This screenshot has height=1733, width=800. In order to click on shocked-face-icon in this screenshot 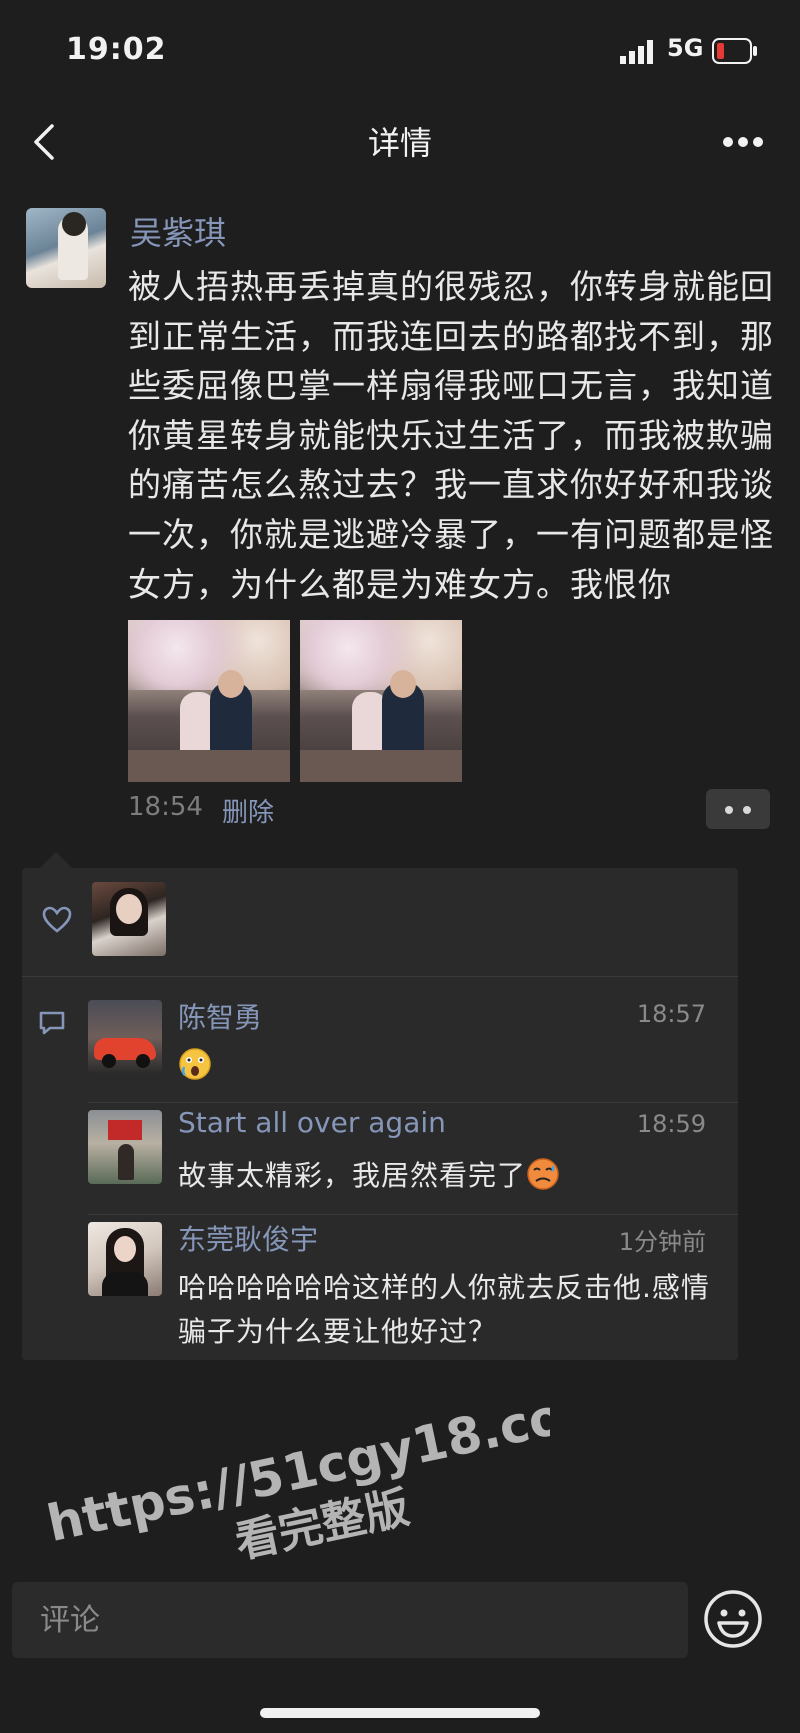, I will do `click(195, 1064)`.